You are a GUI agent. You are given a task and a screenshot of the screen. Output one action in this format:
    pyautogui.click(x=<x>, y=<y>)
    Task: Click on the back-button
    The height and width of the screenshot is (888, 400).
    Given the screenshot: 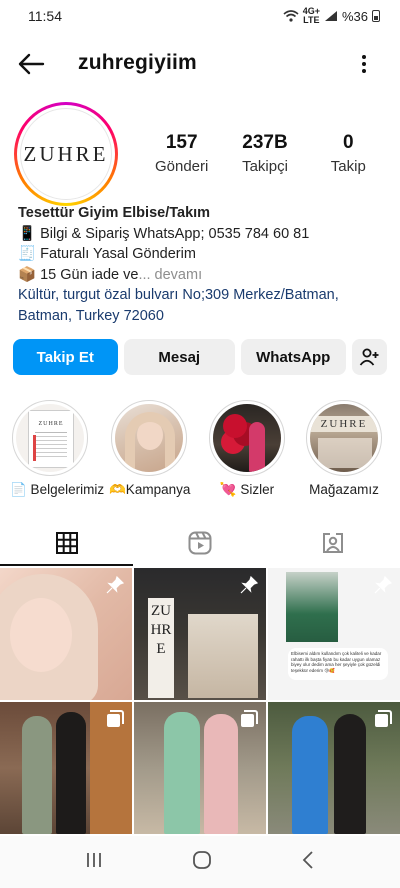 What is the action you would take?
    pyautogui.click(x=31, y=64)
    